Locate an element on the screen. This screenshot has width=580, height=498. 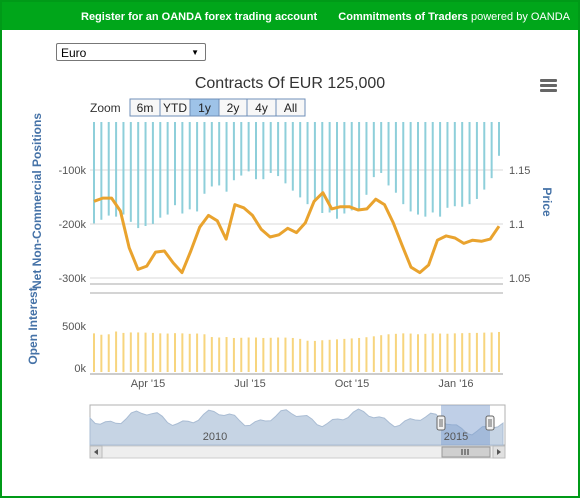
net-y-tick: -100k is located at coordinates (72, 171).